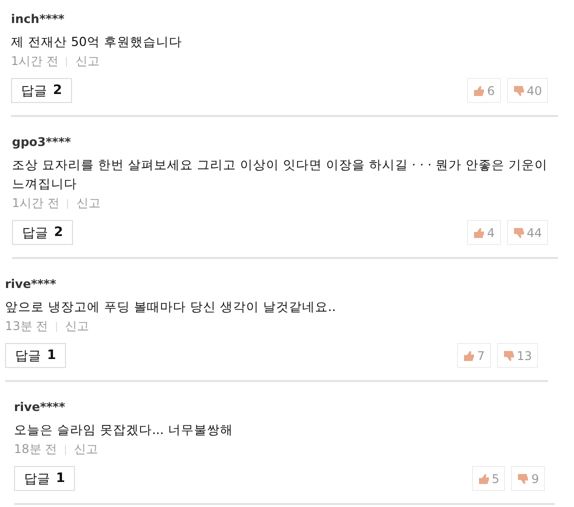 The image size is (574, 507). Describe the element at coordinates (42, 142) in the screenshot. I see `comment-author: gpo3****` at that location.